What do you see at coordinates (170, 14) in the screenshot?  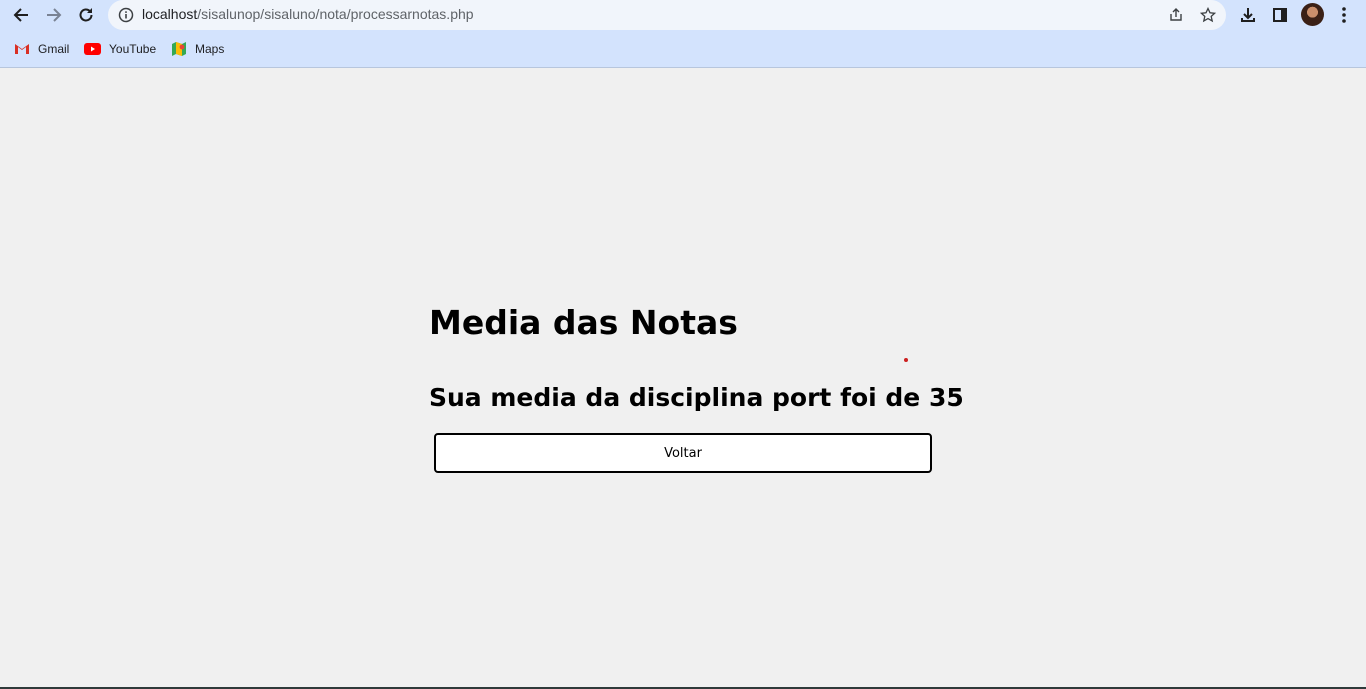 I see `url-host: localhost` at bounding box center [170, 14].